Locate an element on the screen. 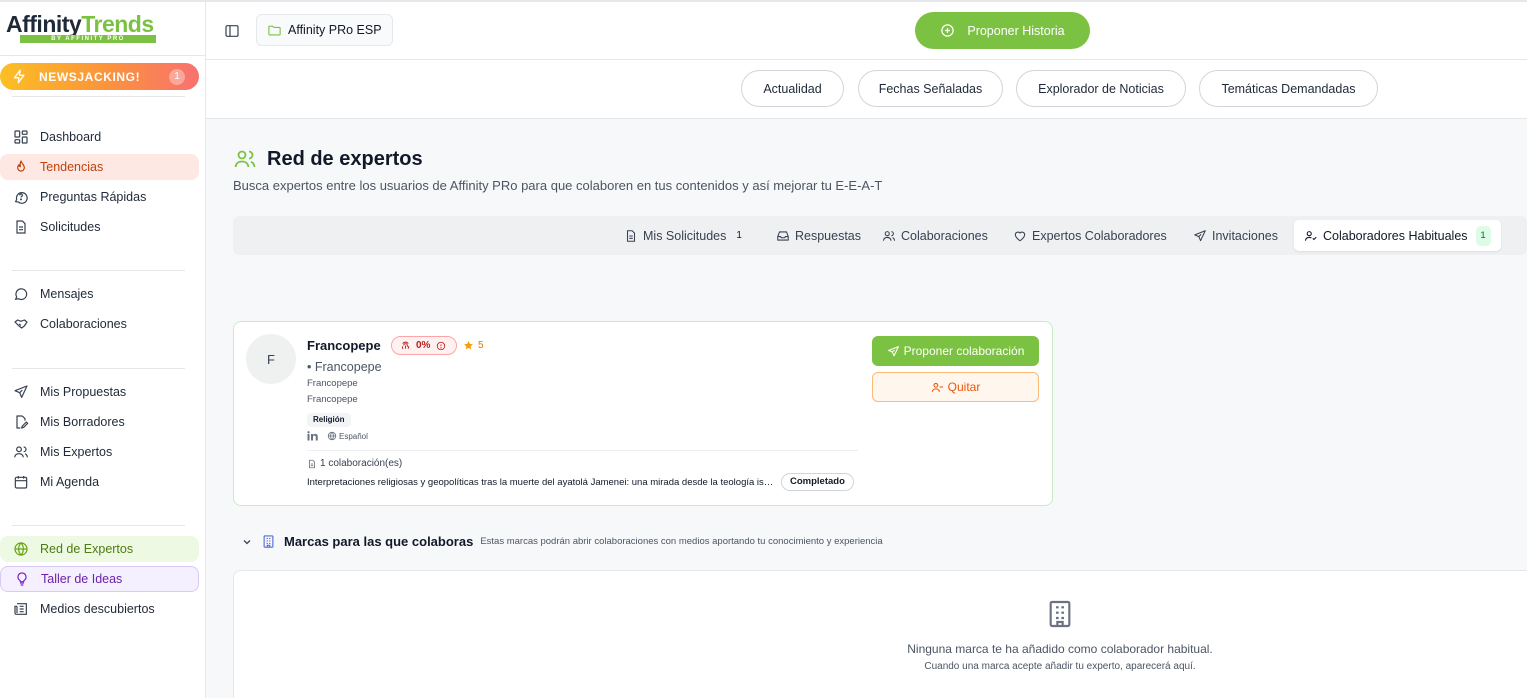 The image size is (1527, 698). heart-icon is located at coordinates (1020, 236).